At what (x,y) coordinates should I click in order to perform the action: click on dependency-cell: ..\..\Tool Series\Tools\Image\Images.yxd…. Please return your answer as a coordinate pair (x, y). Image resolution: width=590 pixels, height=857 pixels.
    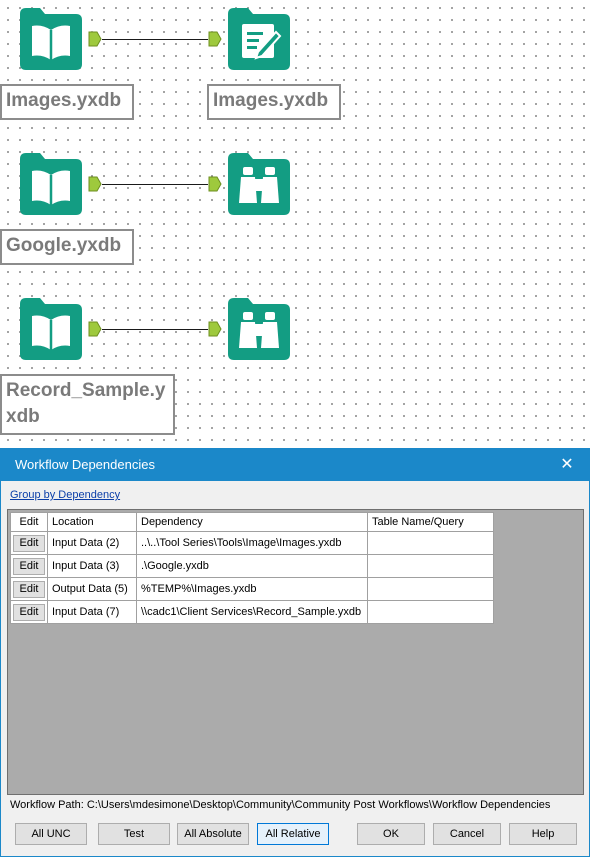
    Looking at the image, I should click on (252, 543).